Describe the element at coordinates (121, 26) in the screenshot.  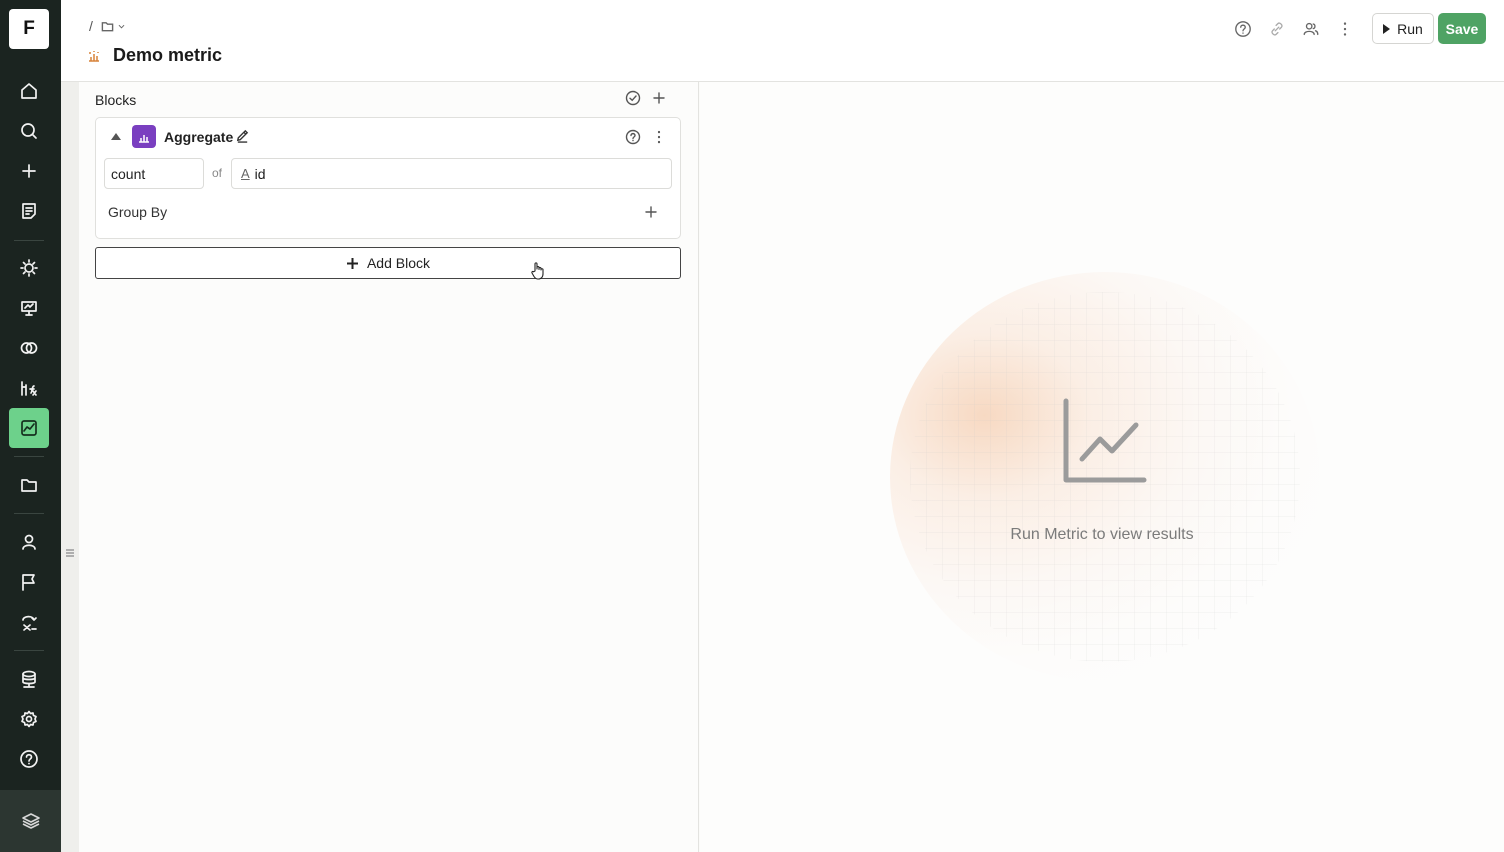
I see `chevron-down-icon` at that location.